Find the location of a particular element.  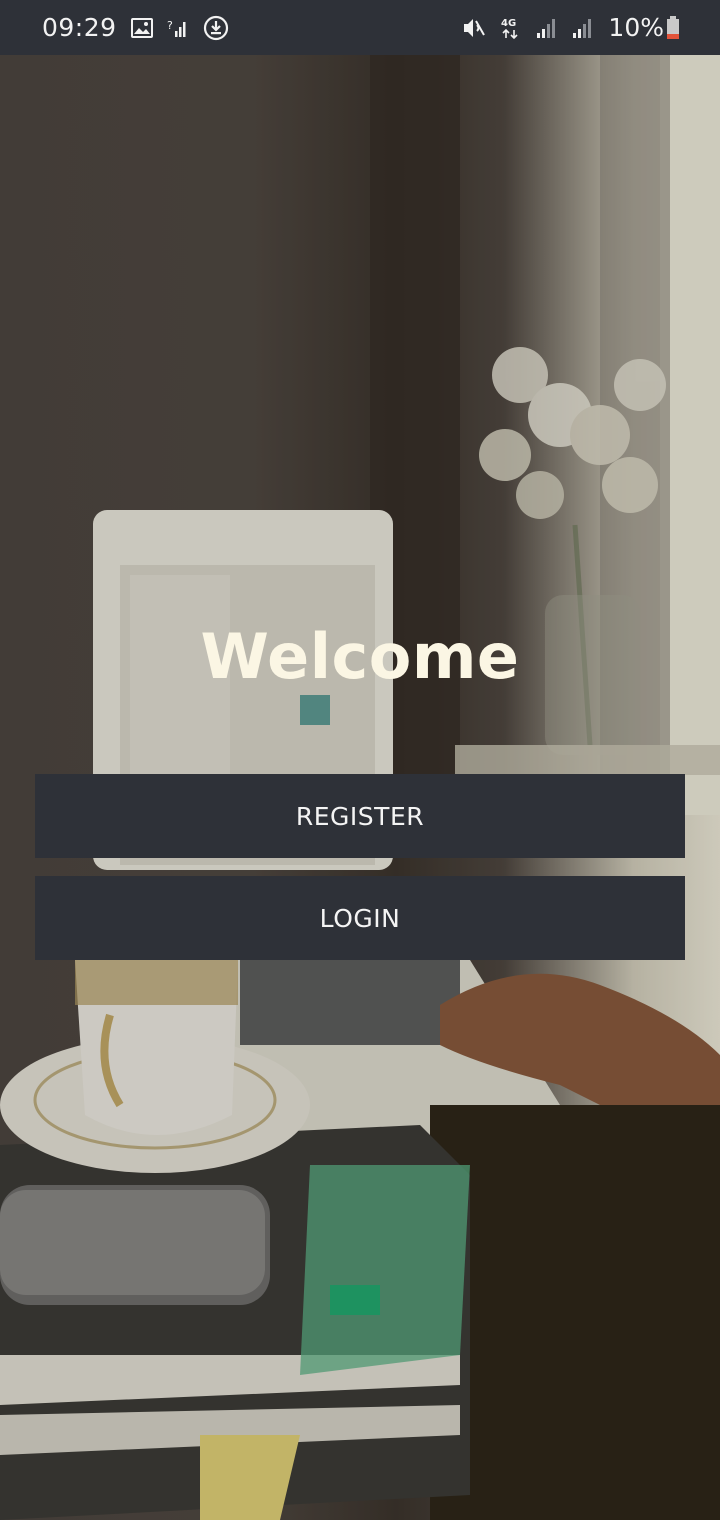

login-button: LOGIN is located at coordinates (360, 918).